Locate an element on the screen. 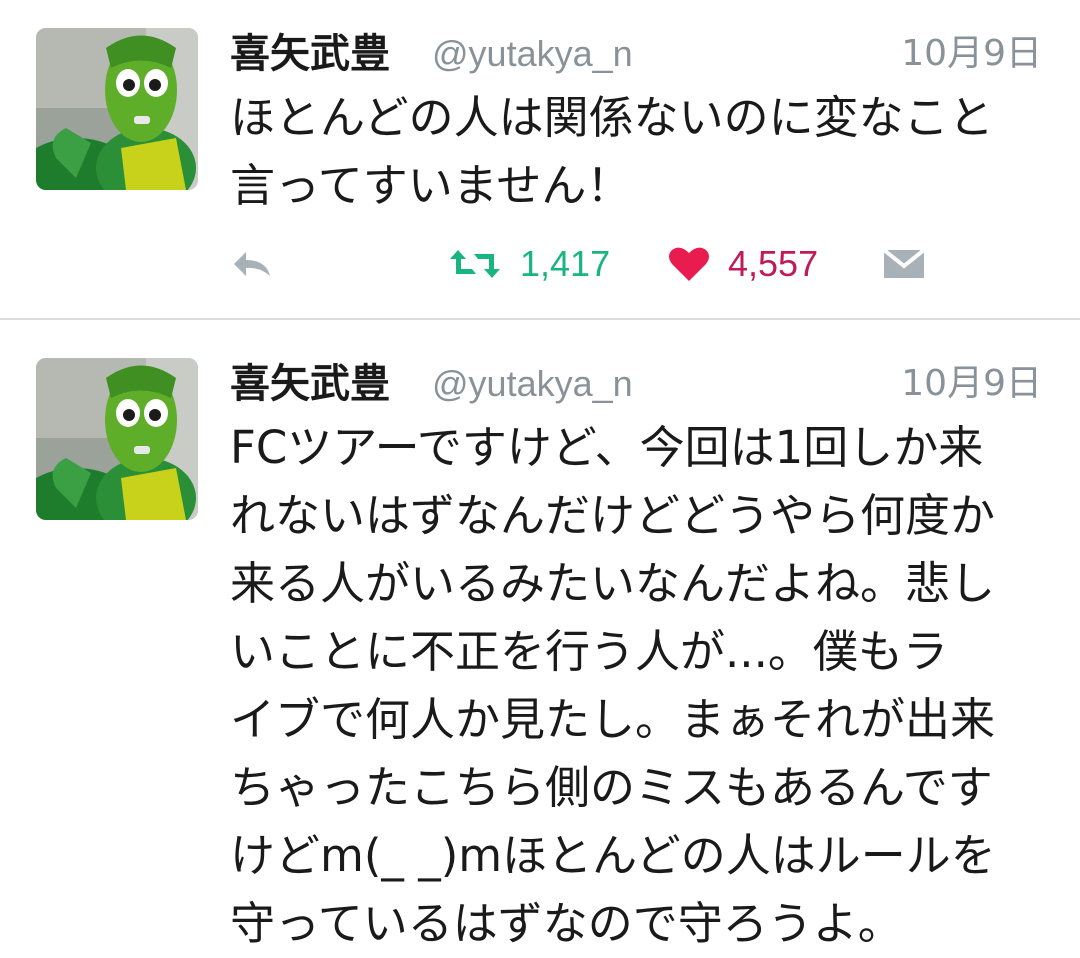 This screenshot has width=1080, height=958. like-button: 4,557 is located at coordinates (743, 264).